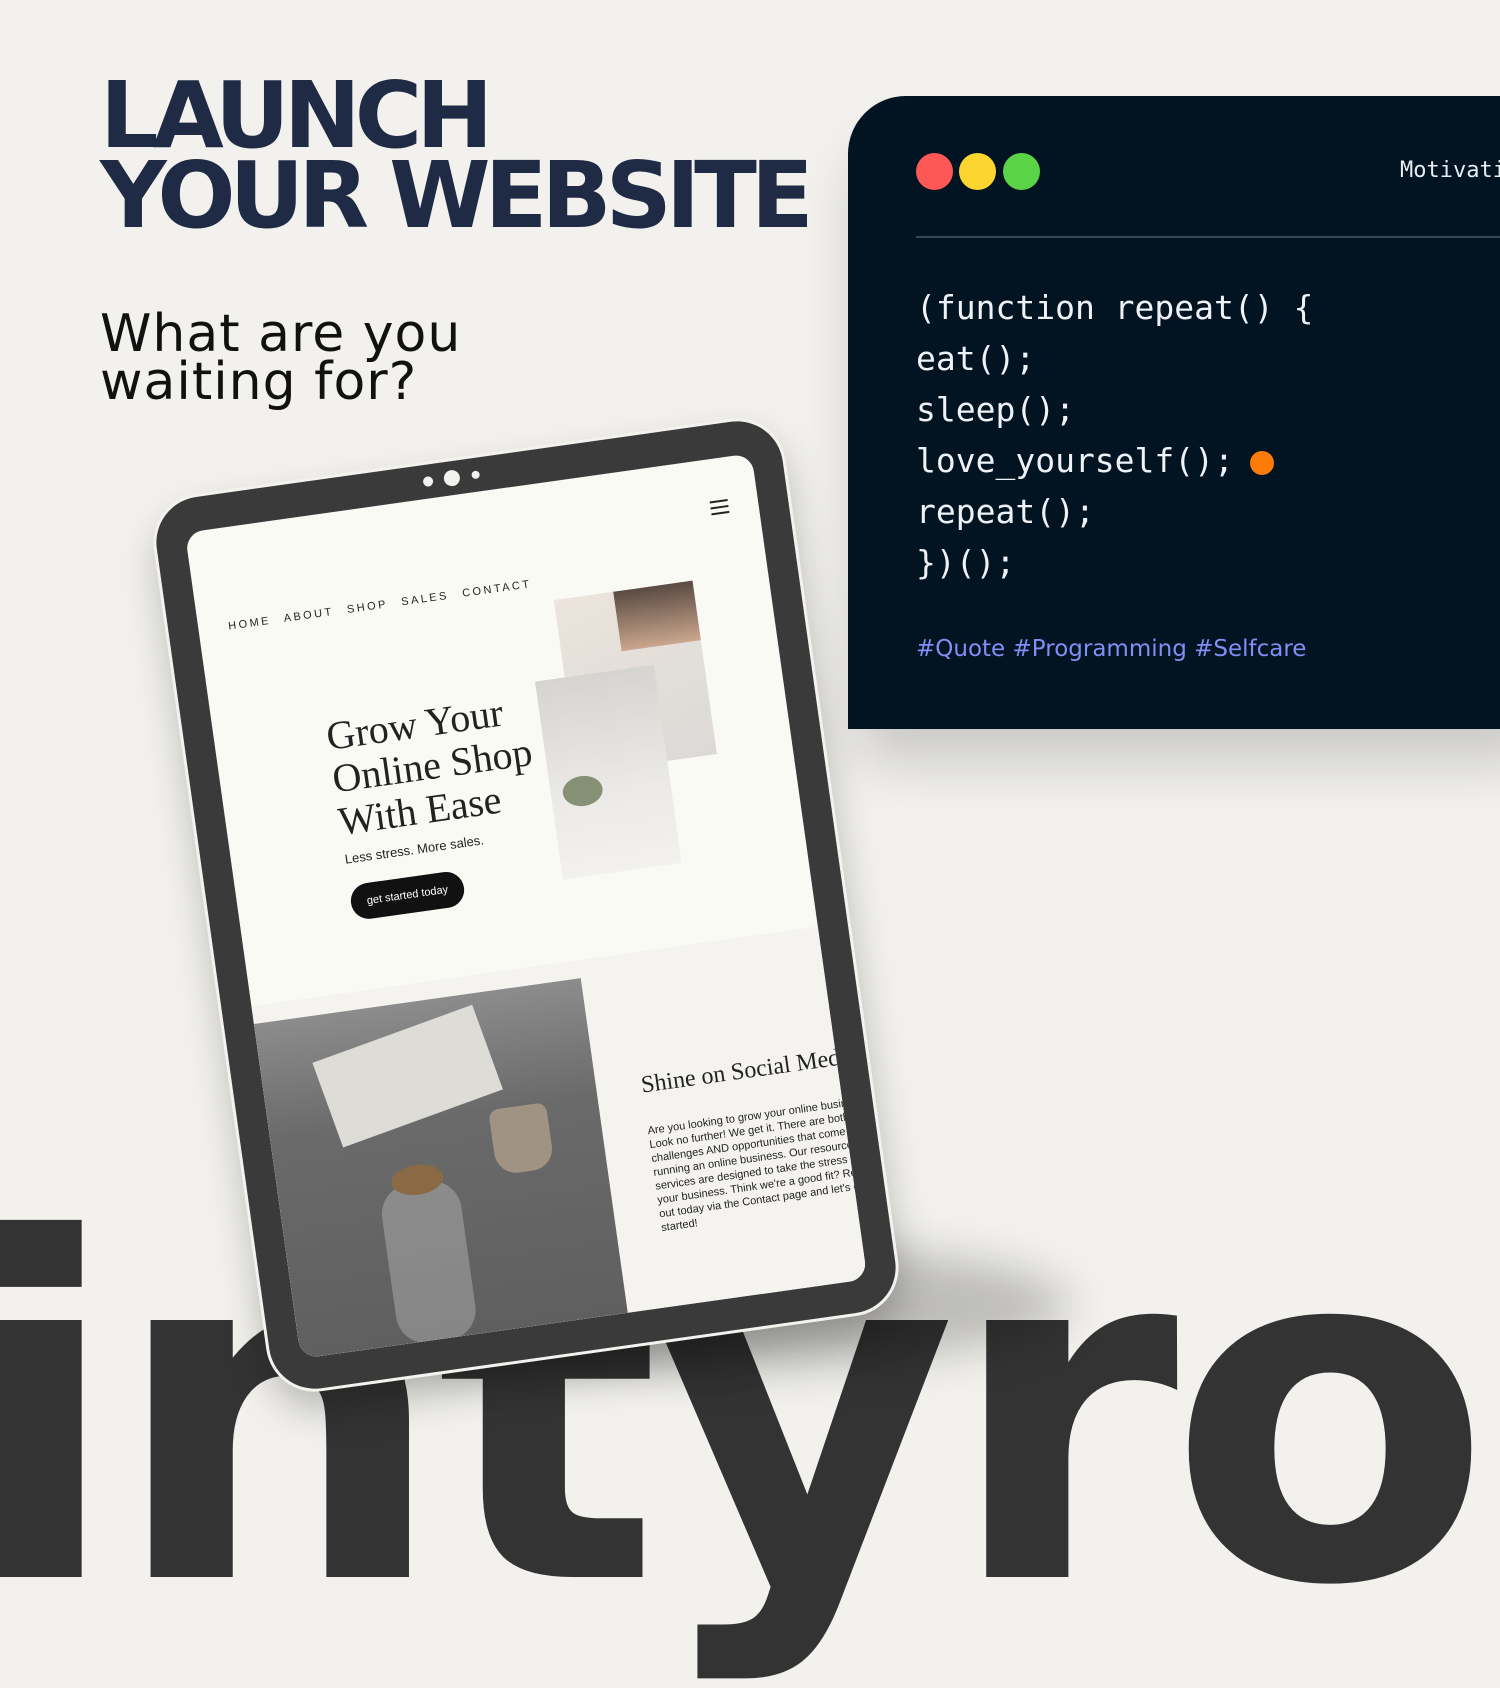  What do you see at coordinates (719, 509) in the screenshot?
I see `hamburger-icon` at bounding box center [719, 509].